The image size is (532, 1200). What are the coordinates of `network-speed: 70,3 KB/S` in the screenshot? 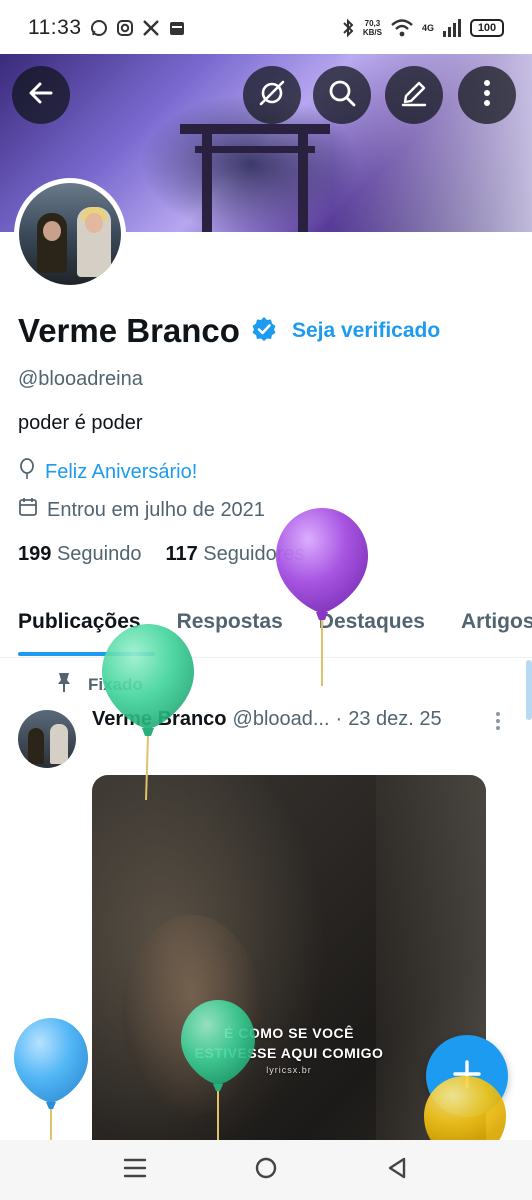 It's located at (372, 28).